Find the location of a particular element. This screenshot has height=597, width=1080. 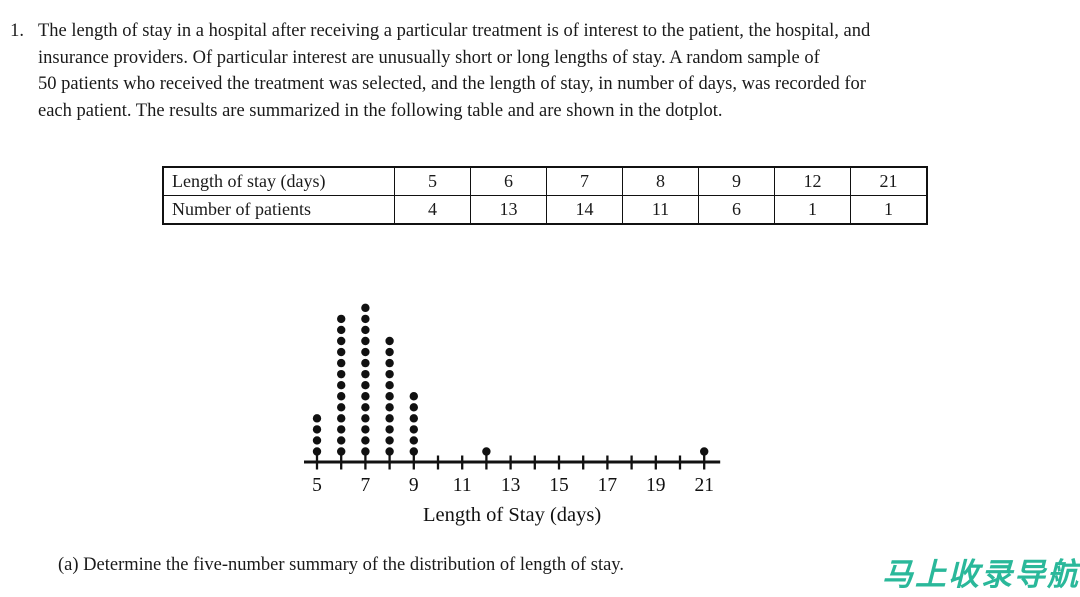

count-value: 6 is located at coordinates (736, 210).